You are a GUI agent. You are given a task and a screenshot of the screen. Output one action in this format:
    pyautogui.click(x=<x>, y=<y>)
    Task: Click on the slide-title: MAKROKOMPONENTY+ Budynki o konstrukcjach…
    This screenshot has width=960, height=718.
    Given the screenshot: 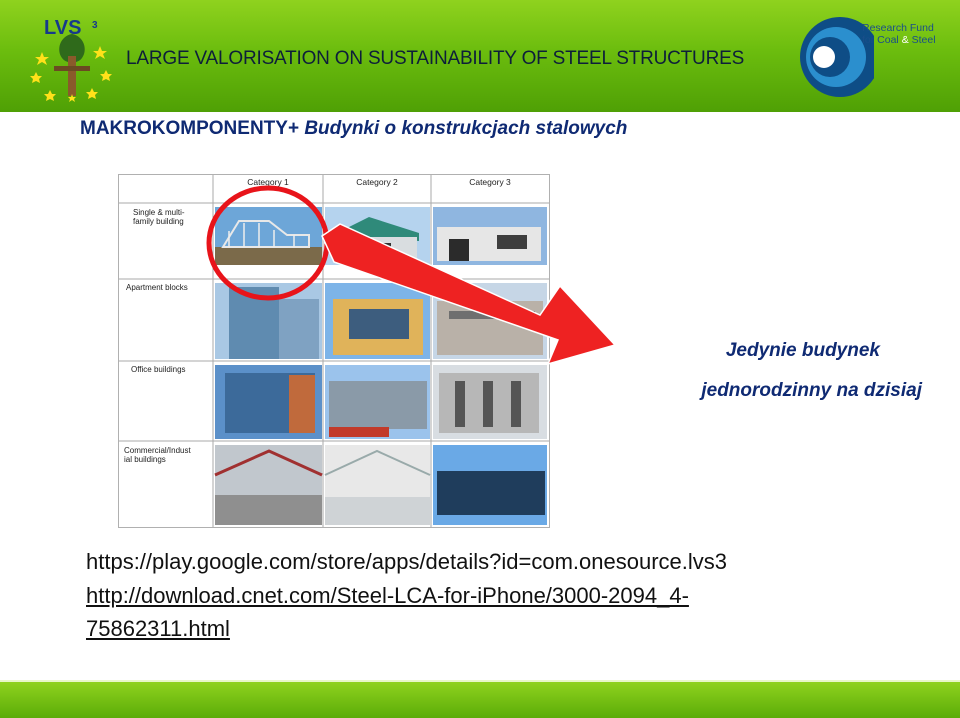 What is the action you would take?
    pyautogui.click(x=354, y=128)
    